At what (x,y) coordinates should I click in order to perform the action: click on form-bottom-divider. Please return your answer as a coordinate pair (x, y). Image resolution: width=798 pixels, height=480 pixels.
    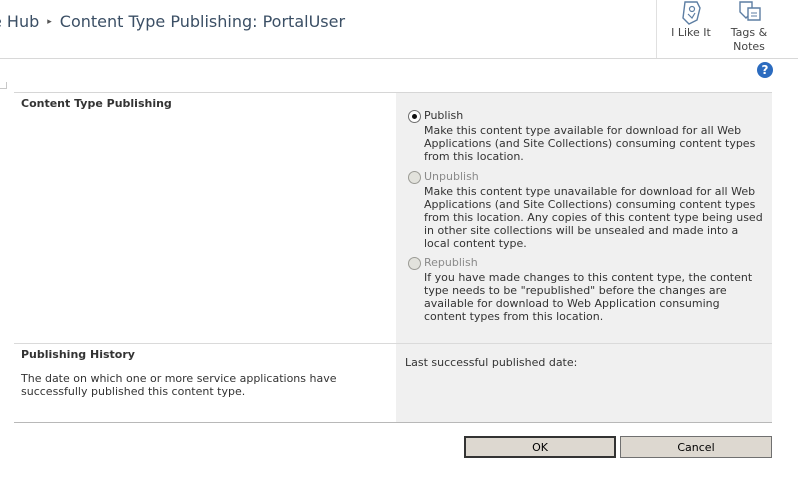
    Looking at the image, I should click on (393, 422).